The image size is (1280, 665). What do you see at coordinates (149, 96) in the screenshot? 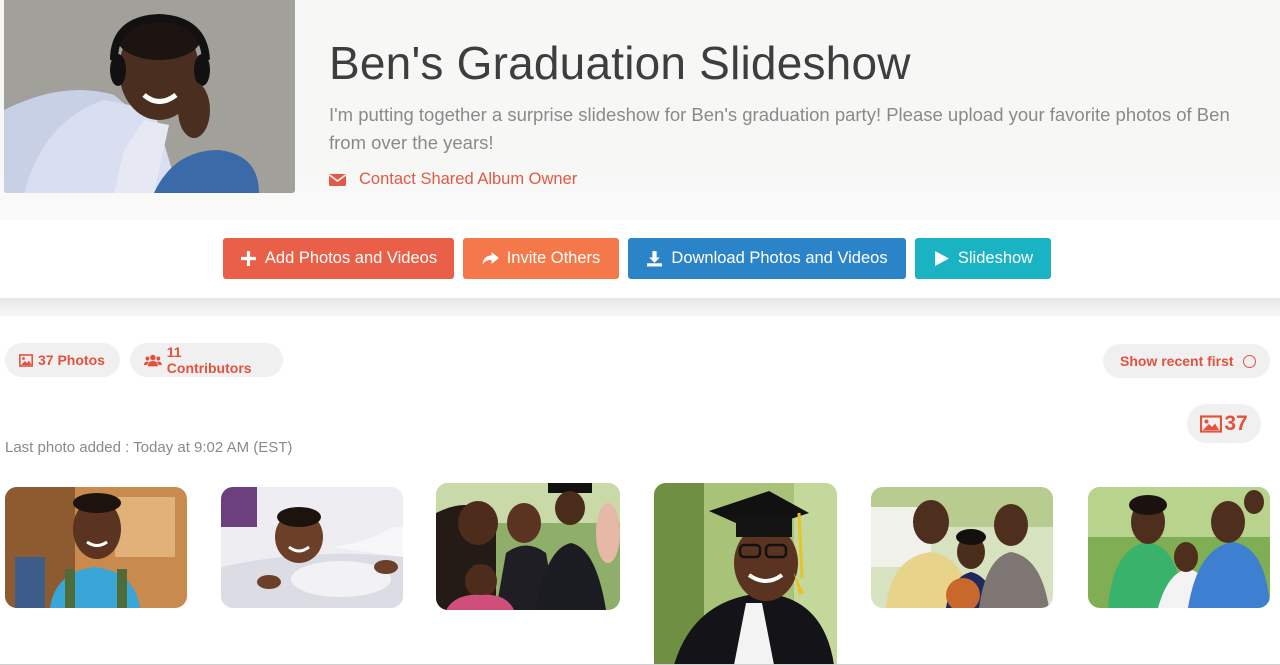
I see `album-cover-photo` at bounding box center [149, 96].